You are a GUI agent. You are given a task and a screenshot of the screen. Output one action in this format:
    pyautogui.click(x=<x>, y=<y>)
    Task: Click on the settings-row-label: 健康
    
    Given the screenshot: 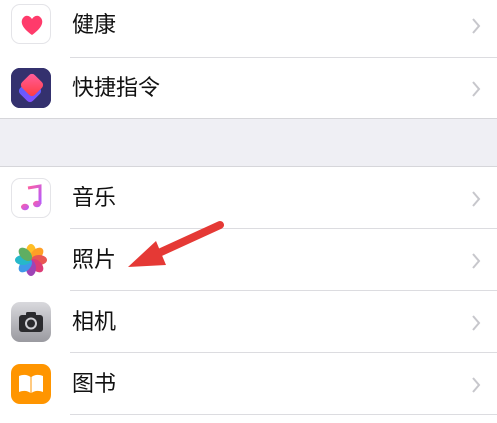 What is the action you would take?
    pyautogui.click(x=94, y=25)
    